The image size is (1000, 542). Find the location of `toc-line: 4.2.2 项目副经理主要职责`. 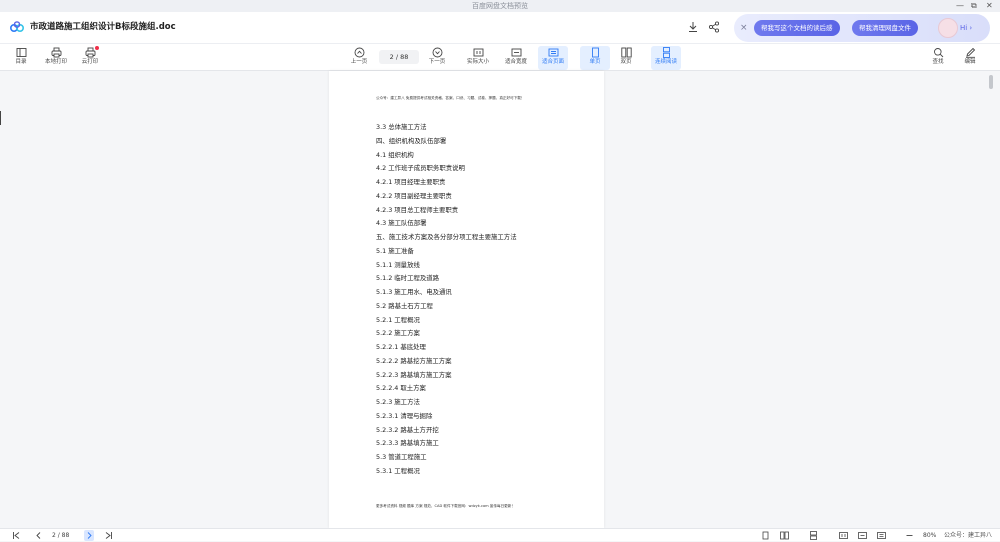

toc-line: 4.2.2 项目副经理主要职责 is located at coordinates (414, 195).